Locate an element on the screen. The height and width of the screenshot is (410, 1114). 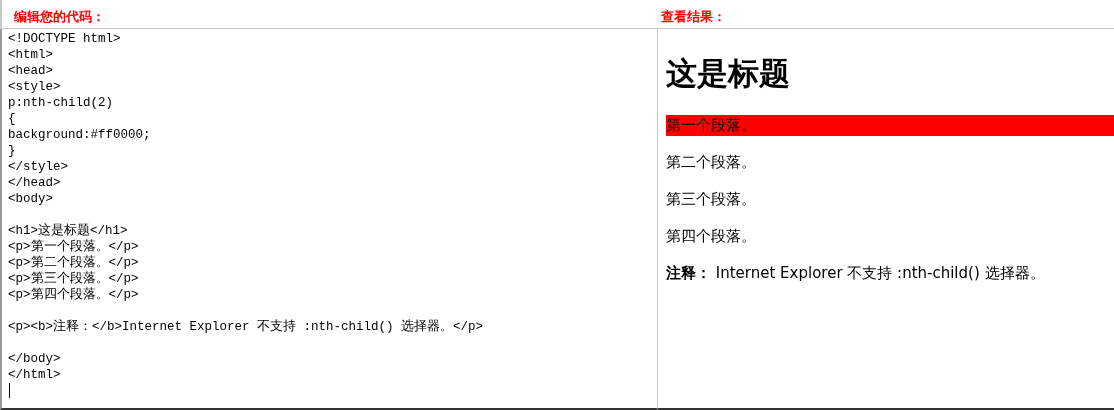
result-paragraph: 第二个段落。 is located at coordinates (711, 162).